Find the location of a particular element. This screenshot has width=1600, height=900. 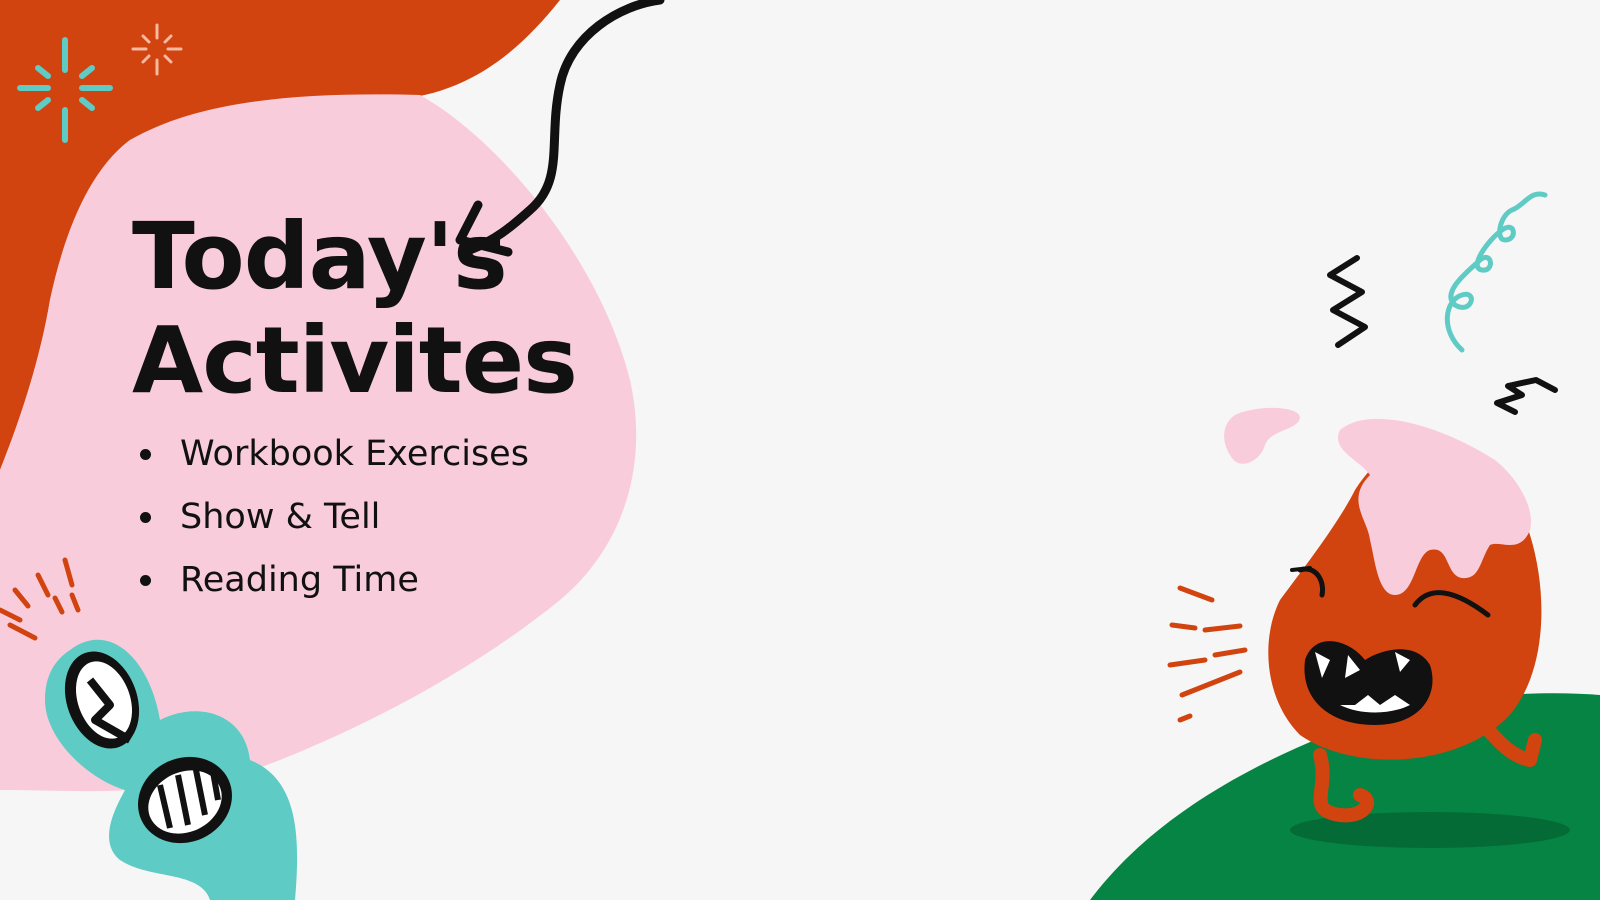

motion-dashes-right is located at coordinates (1207, 654).